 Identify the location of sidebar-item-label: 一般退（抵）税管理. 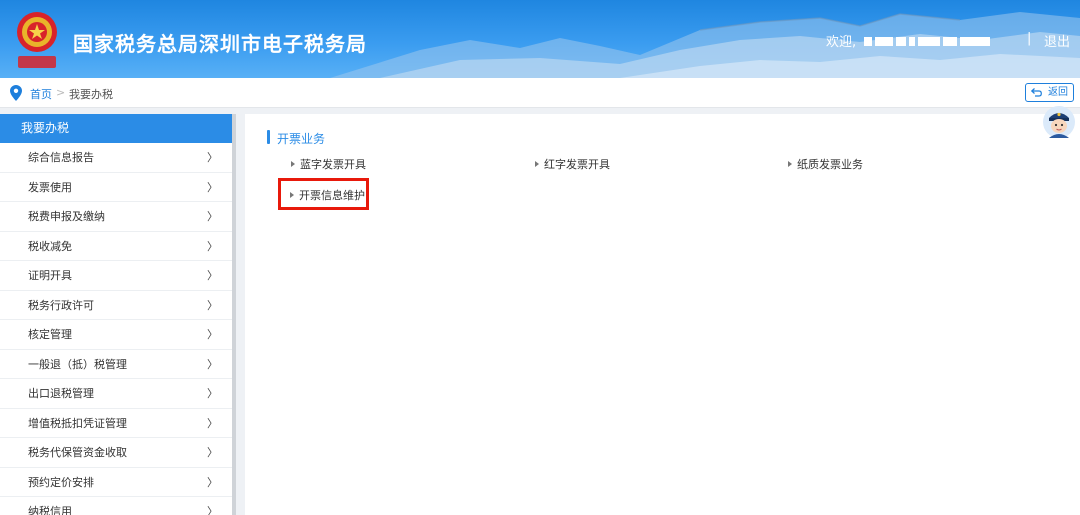
(77, 364).